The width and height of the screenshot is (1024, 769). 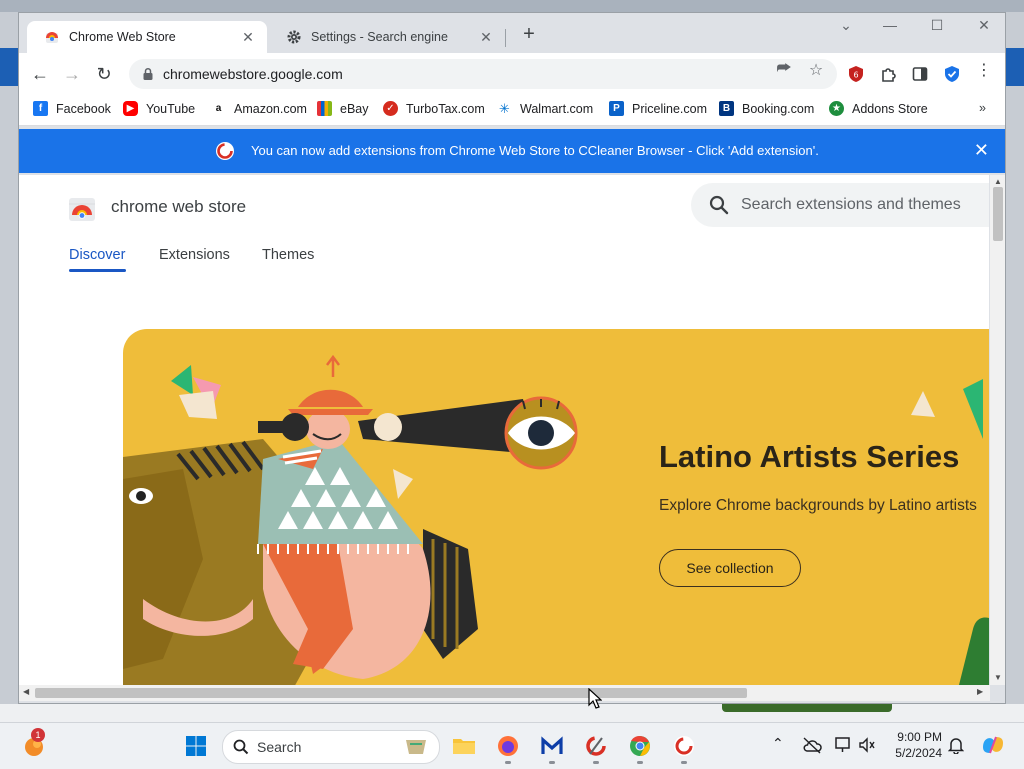 I want to click on menu-kebab-icon: ⋮, so click(x=984, y=69).